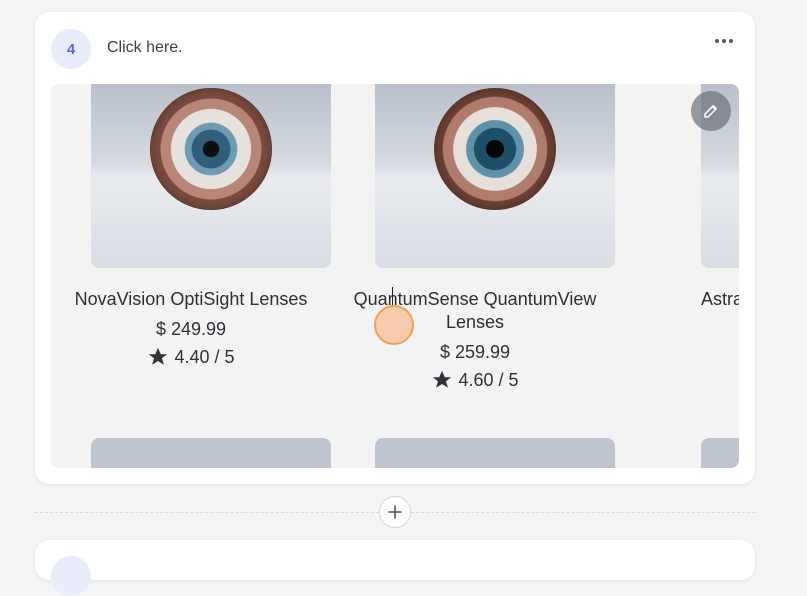  What do you see at coordinates (191, 329) in the screenshot?
I see `product-price: $ 249.99` at bounding box center [191, 329].